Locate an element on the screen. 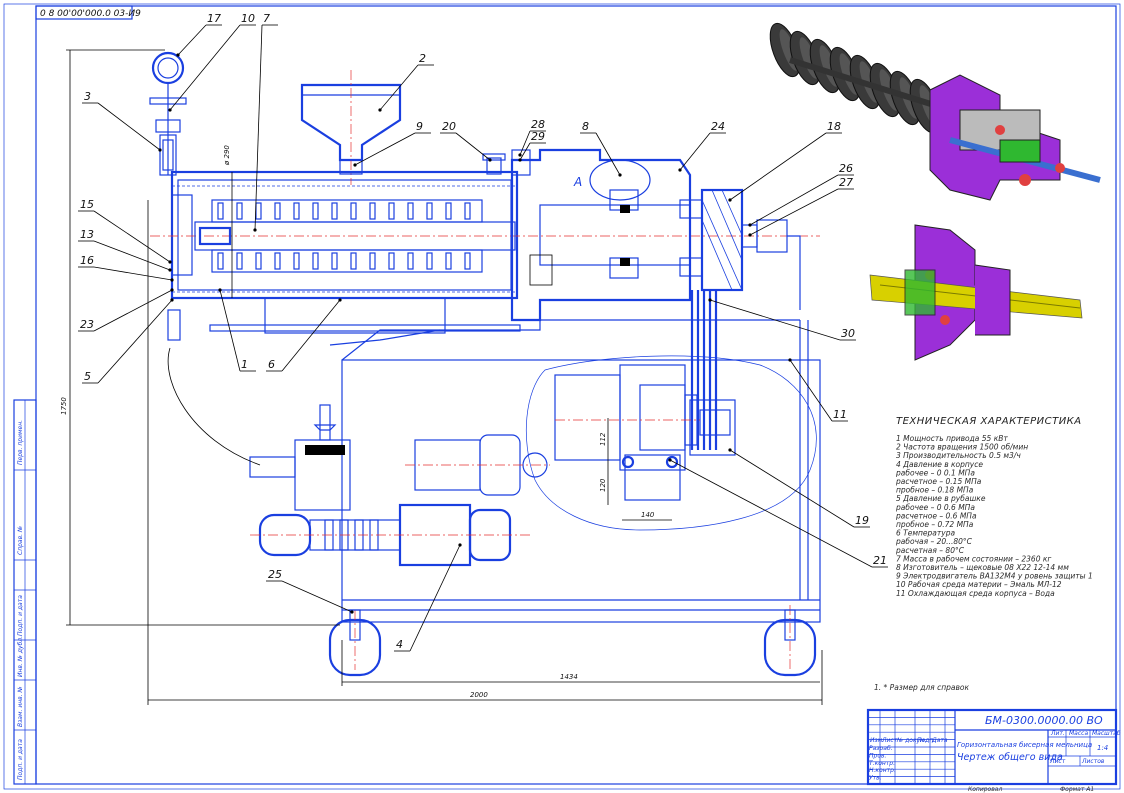 Image resolution: width=1124 pixels, height=793 pixels. dim-d1: 112 is located at coordinates (603, 439).